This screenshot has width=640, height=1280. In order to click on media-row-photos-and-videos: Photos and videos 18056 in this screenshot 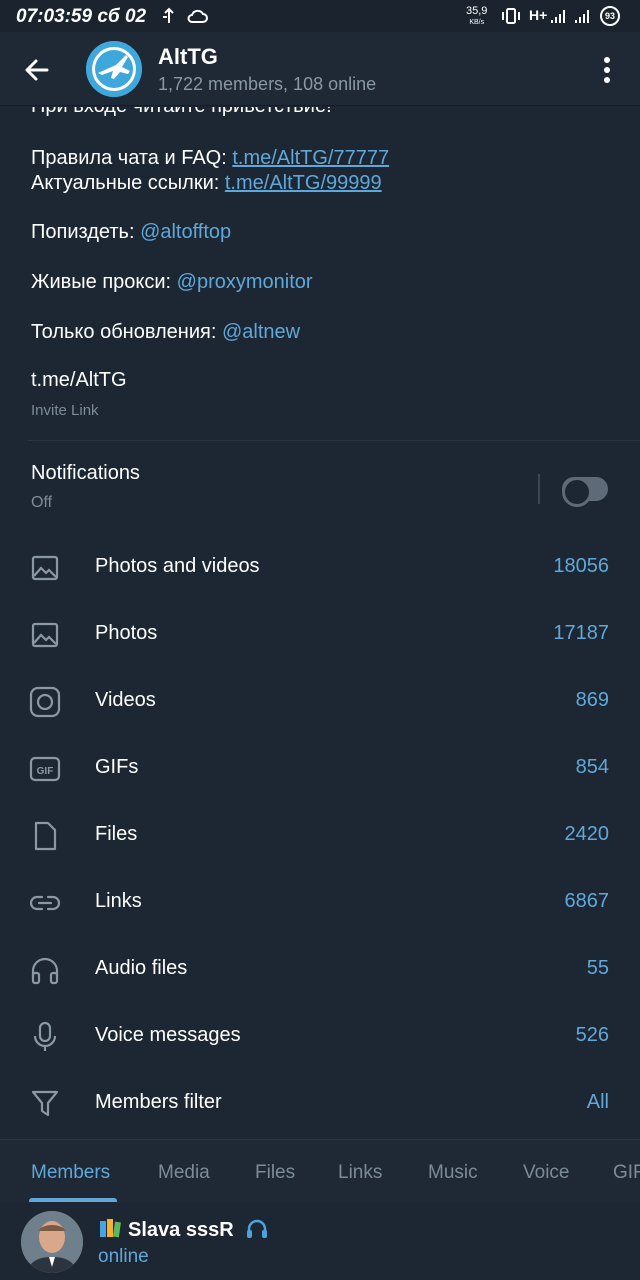, I will do `click(320, 567)`.